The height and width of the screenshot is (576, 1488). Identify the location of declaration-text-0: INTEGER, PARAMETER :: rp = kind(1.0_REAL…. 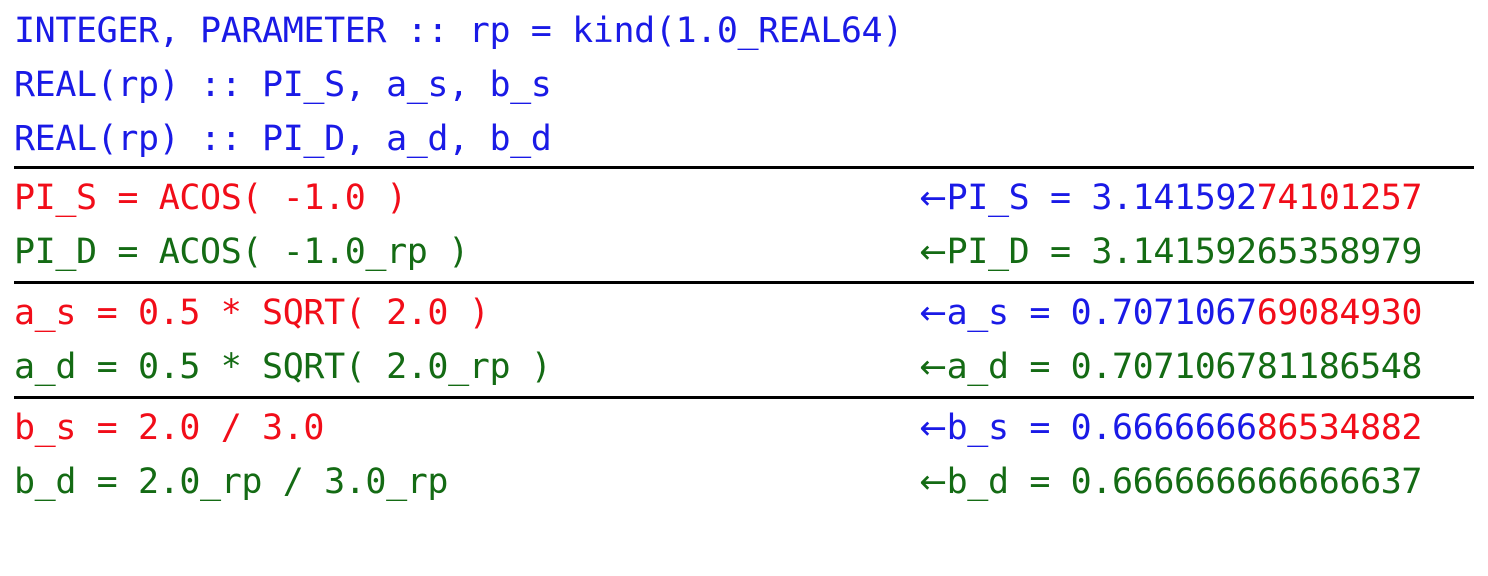
(458, 31).